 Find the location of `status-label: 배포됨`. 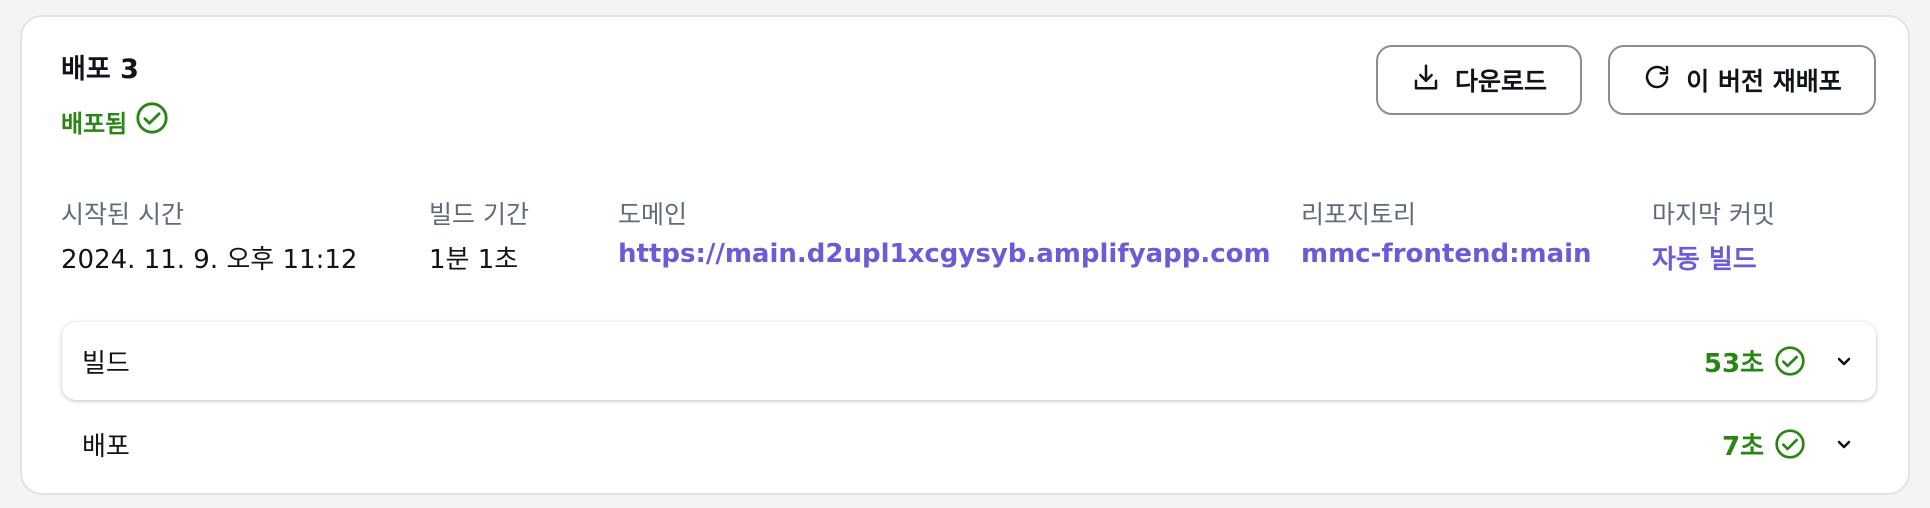

status-label: 배포됨 is located at coordinates (94, 123).